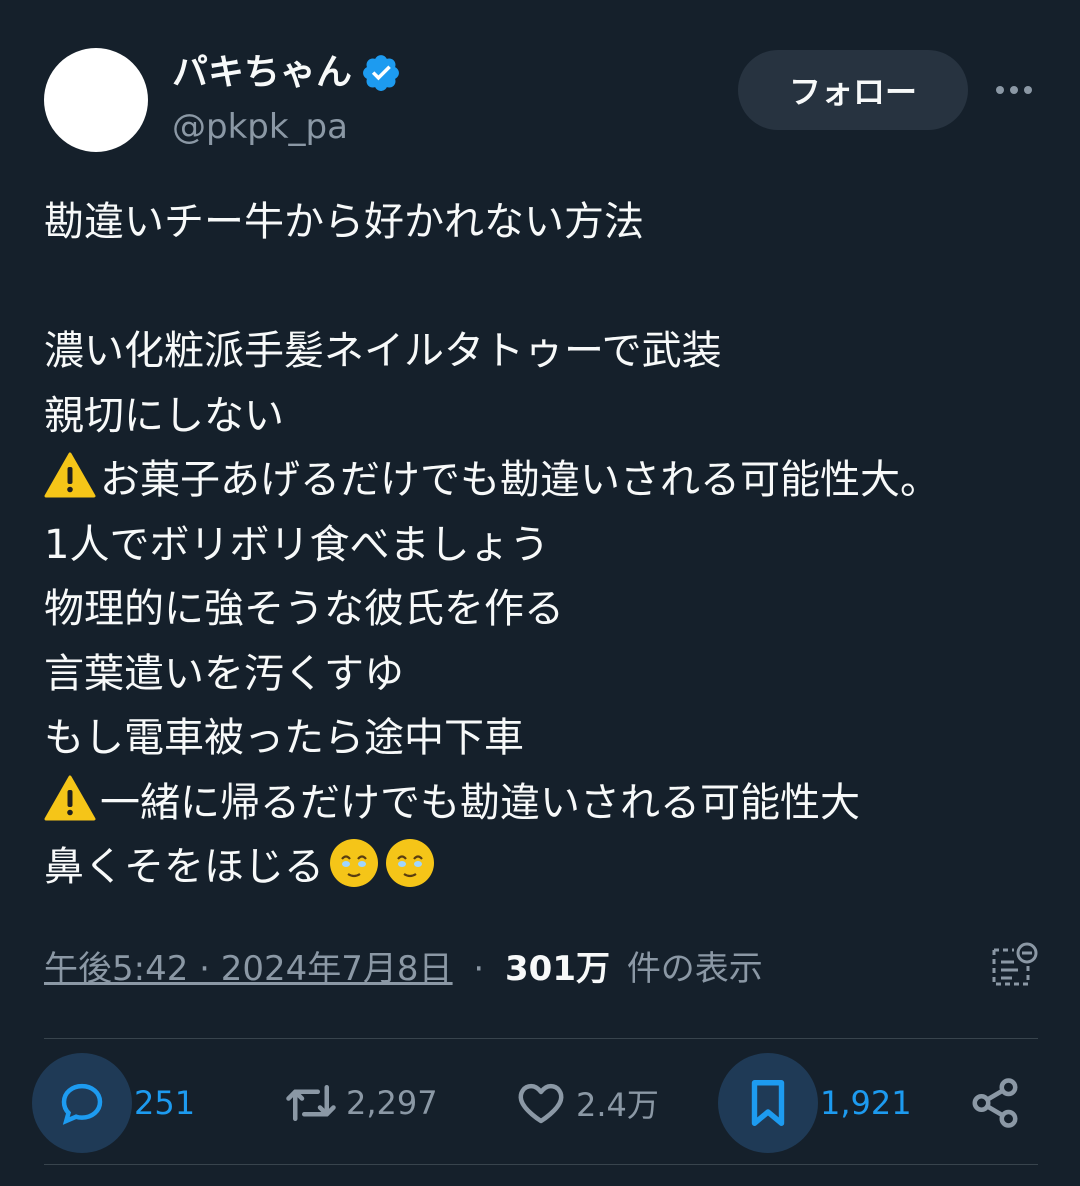  I want to click on tweet-line: 勘違いチー牛から好かれない方法, so click(544, 222).